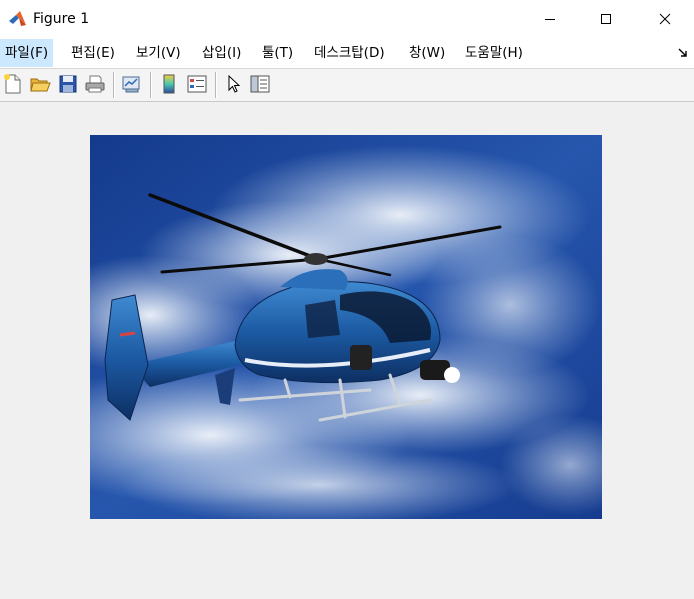  What do you see at coordinates (683, 52) in the screenshot?
I see `dock-figure-icon` at bounding box center [683, 52].